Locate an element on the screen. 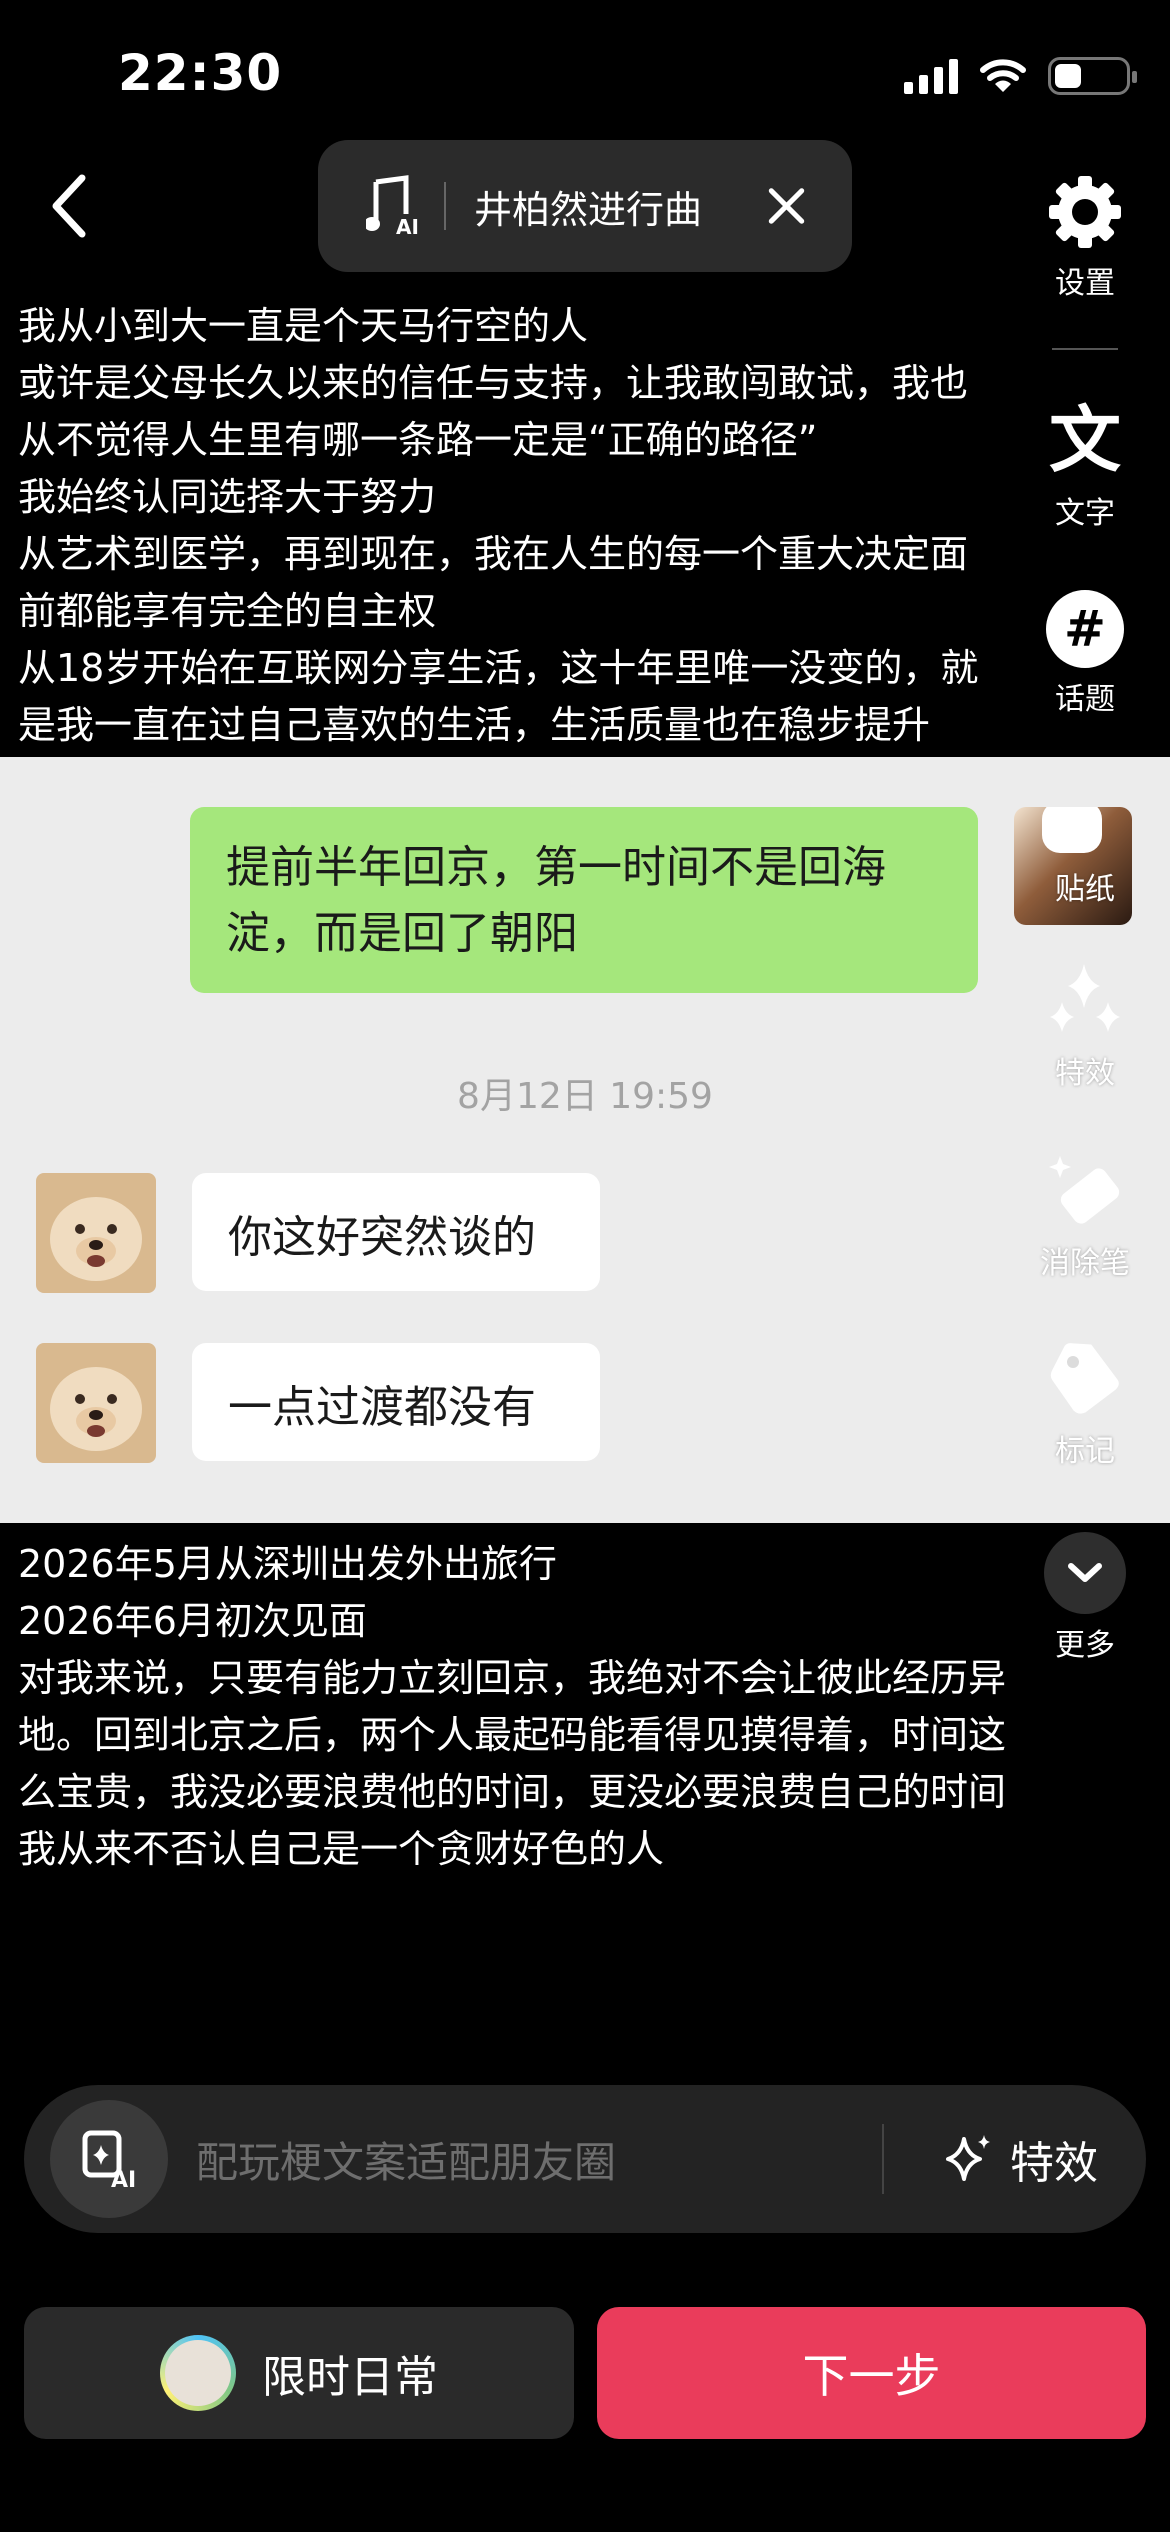 The width and height of the screenshot is (1170, 2532). next-step-button: 下一步 is located at coordinates (871, 2373).